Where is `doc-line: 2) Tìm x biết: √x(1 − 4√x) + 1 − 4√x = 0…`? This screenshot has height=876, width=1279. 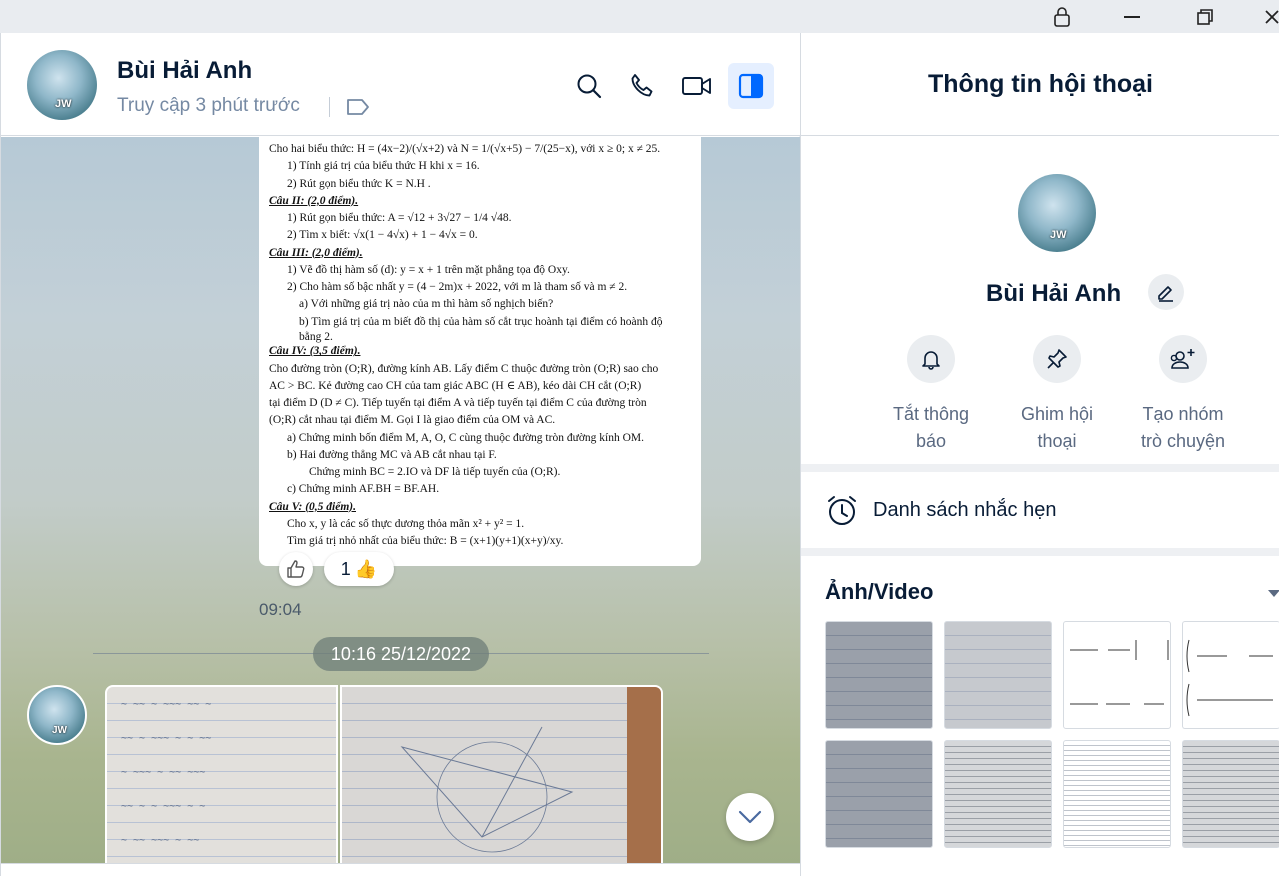
doc-line: 2) Tìm x biết: √x(1 − 4√x) + 1 − 4√x = 0… is located at coordinates (382, 235).